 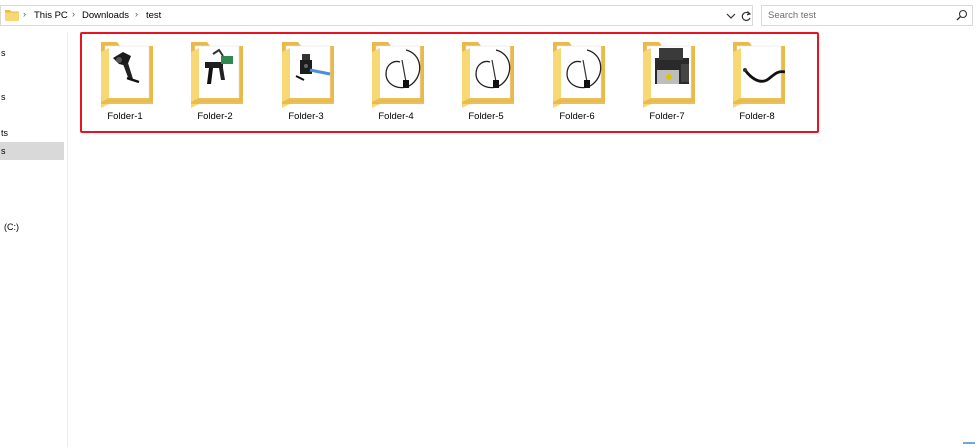 I want to click on folder-item: Folder-1, so click(x=125, y=84).